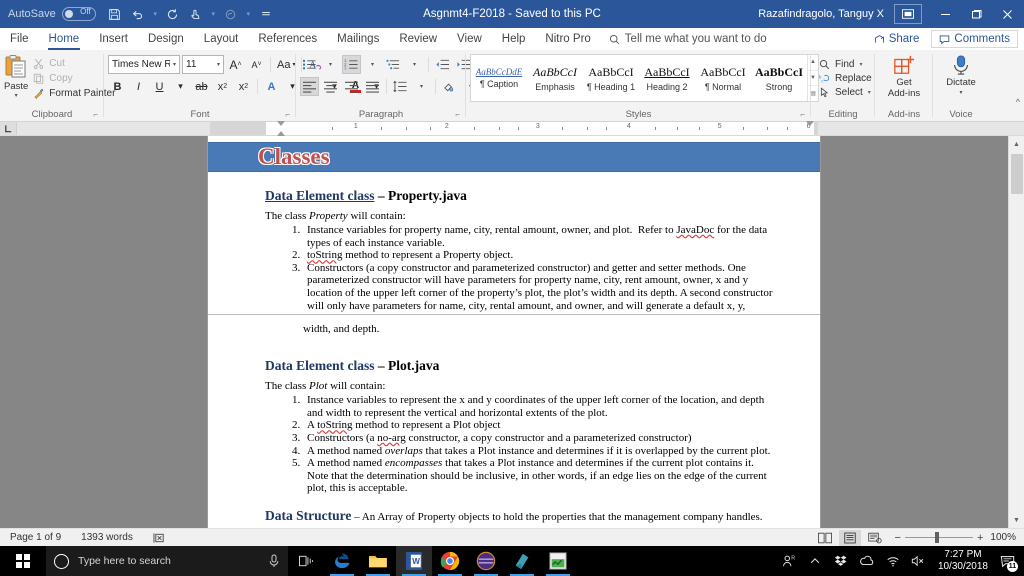 The height and width of the screenshot is (576, 1024). What do you see at coordinates (1016, 144) in the screenshot?
I see `scroll-up-icon: ▲` at bounding box center [1016, 144].